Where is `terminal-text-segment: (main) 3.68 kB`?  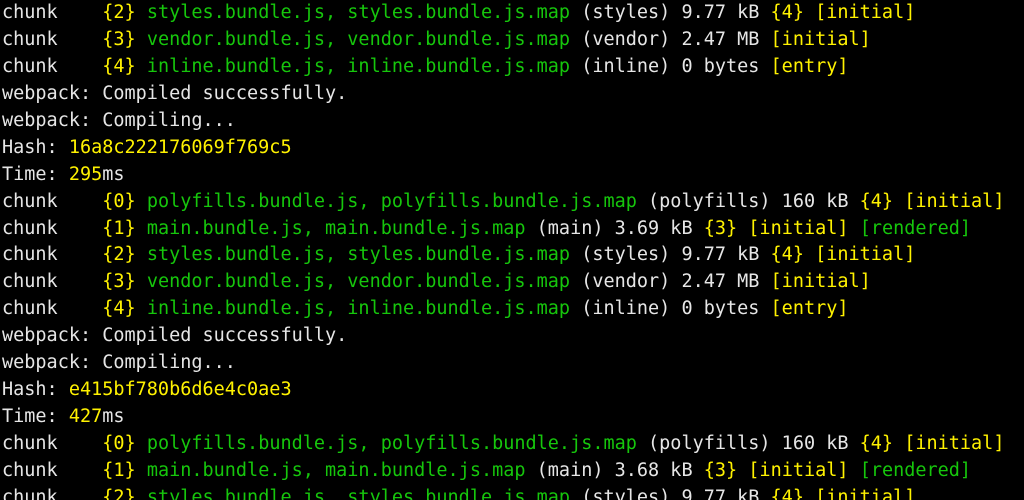
terminal-text-segment: (main) 3.68 kB is located at coordinates (614, 470).